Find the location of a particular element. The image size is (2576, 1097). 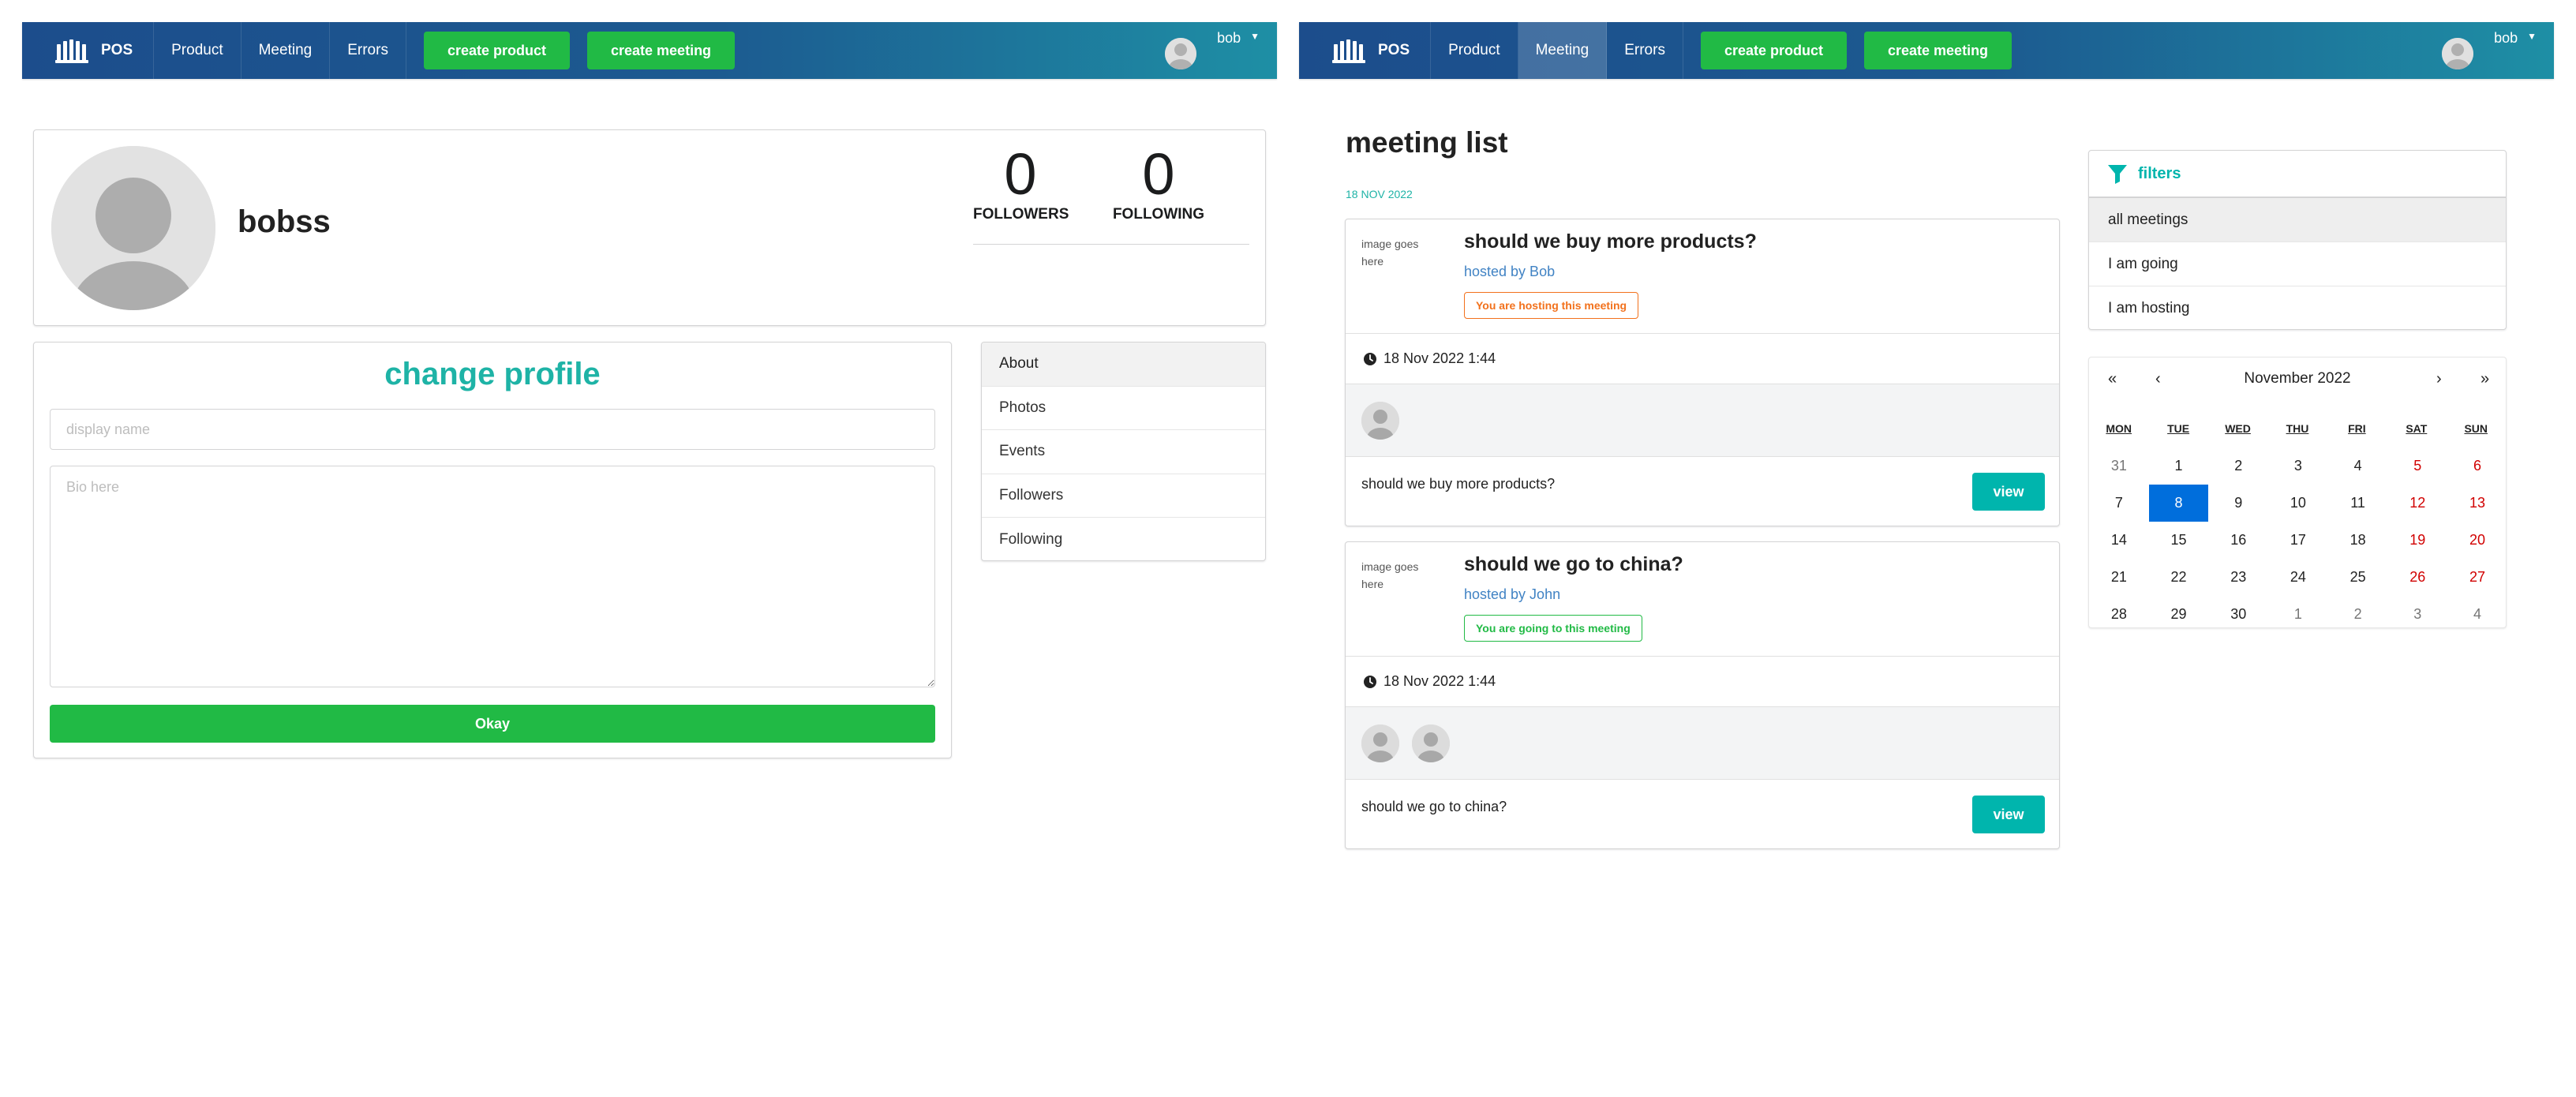

calendar-day: 5 is located at coordinates (2417, 466).